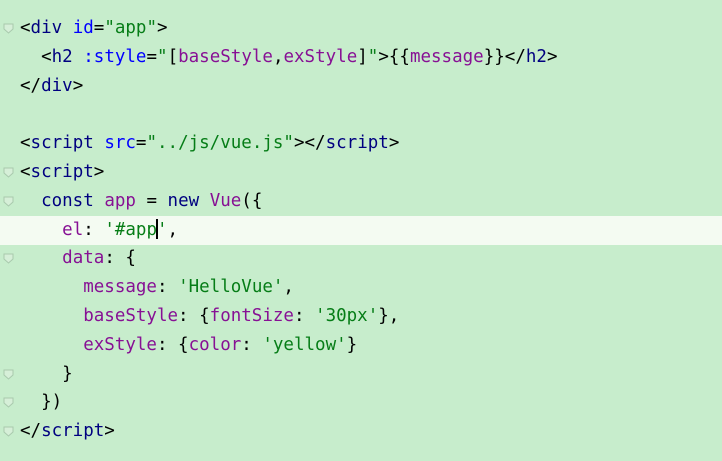 This screenshot has height=461, width=722. I want to click on code-line: <script>, so click(361, 172).